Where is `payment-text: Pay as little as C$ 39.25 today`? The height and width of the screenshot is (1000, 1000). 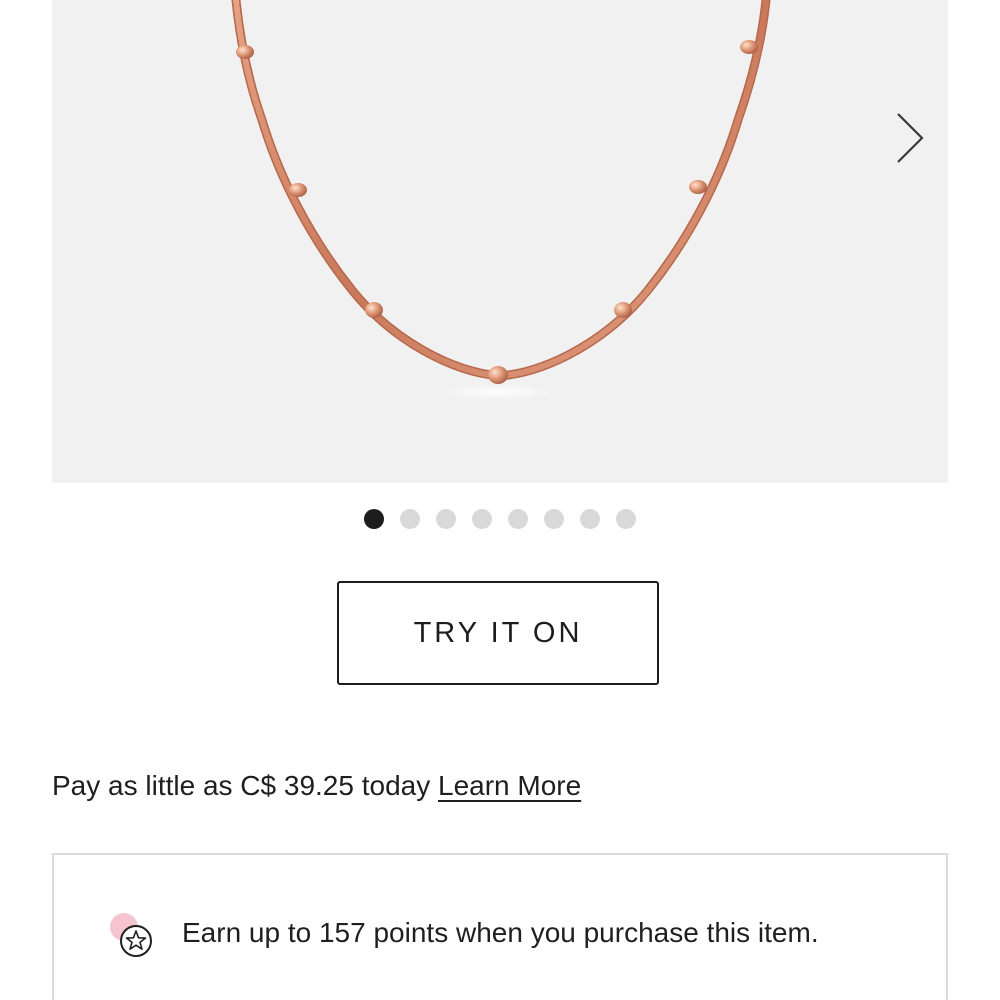 payment-text: Pay as little as C$ 39.25 today is located at coordinates (241, 785).